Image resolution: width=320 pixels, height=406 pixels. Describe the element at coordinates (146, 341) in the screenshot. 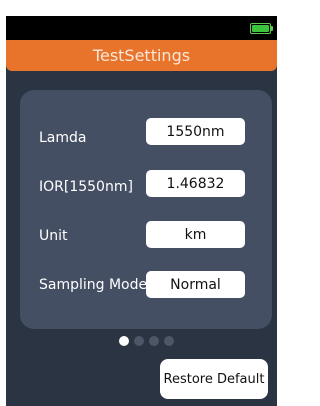

I see `page-indicator` at that location.